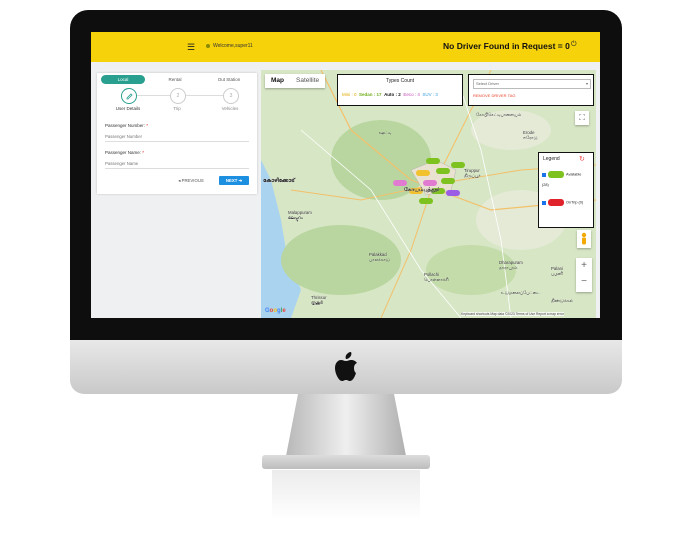  Describe the element at coordinates (584, 266) in the screenshot. I see `zoom-in-button: +` at that location.